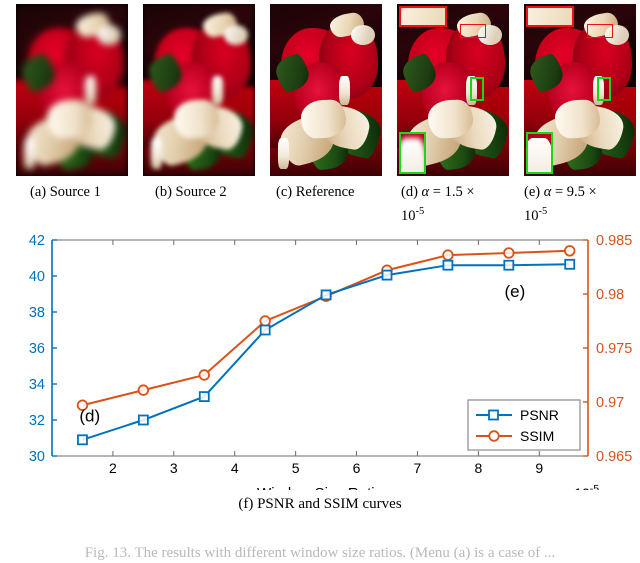  Describe the element at coordinates (174, 468) in the screenshot. I see `x-tick-label: 3` at that location.